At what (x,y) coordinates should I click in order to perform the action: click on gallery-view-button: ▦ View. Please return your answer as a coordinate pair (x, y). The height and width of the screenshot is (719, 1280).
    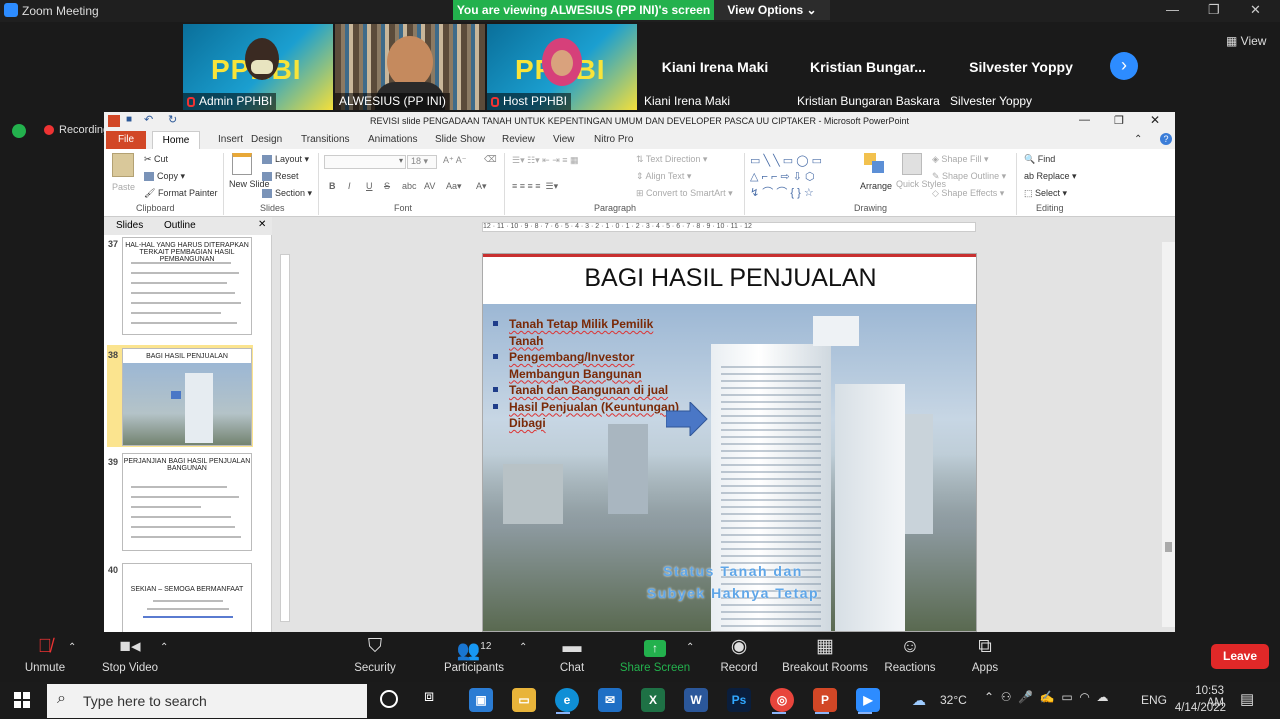
    Looking at the image, I should click on (1246, 41).